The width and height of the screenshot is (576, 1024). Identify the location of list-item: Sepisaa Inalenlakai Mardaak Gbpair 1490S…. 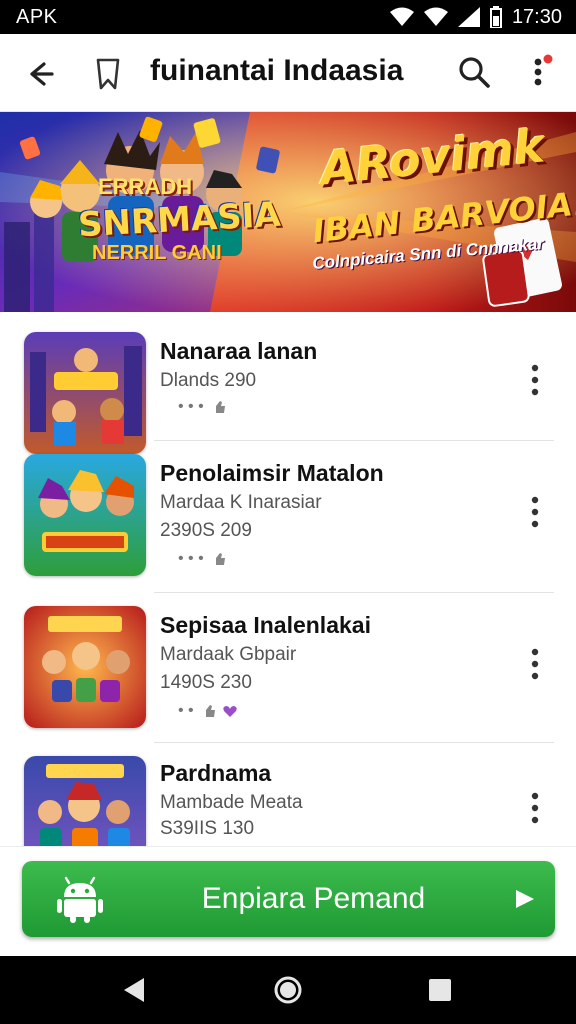
(288, 669).